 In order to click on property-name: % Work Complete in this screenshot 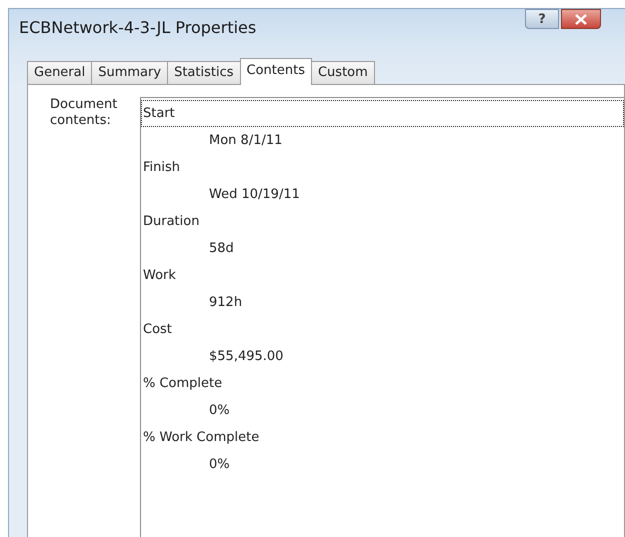, I will do `click(382, 437)`.